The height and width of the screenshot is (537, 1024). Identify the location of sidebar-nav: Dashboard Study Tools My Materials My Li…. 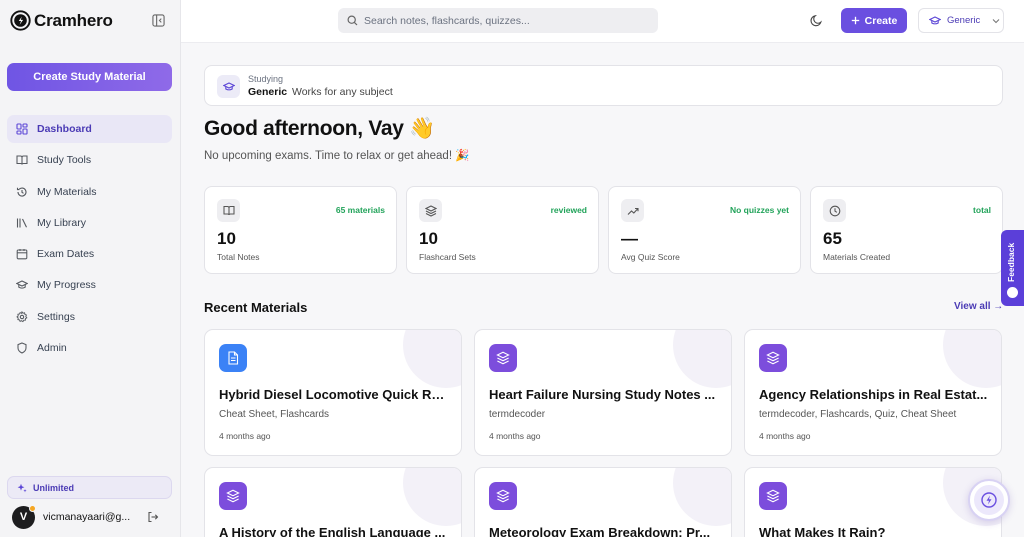
(89, 240).